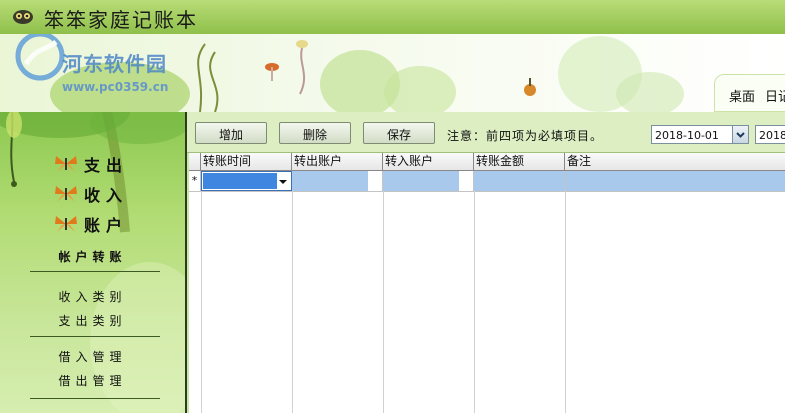  What do you see at coordinates (337, 161) in the screenshot?
I see `column-header-from-account: 转出账户` at bounding box center [337, 161].